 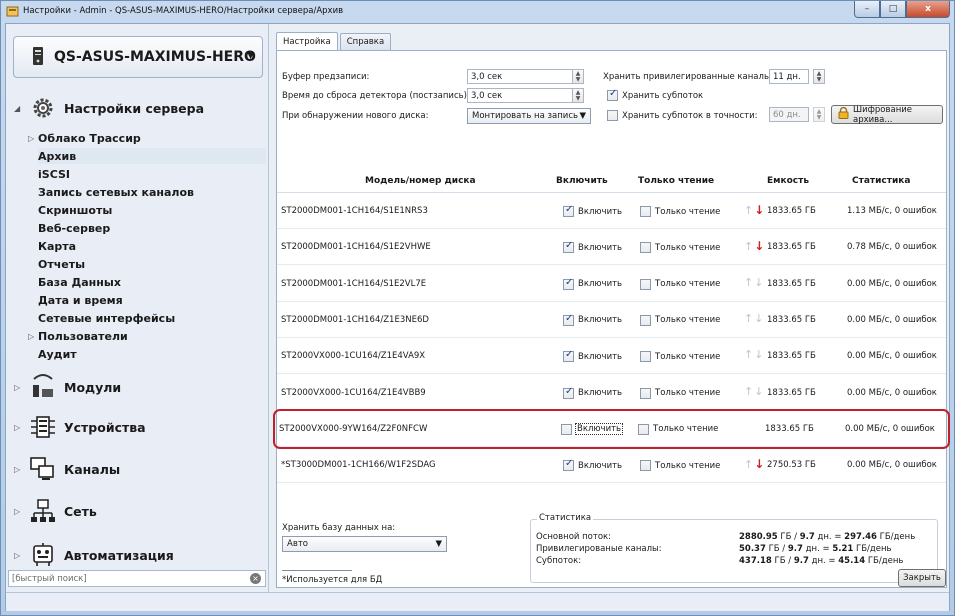 What do you see at coordinates (582, 116) in the screenshot?
I see `chevron-down-icon: ▼` at bounding box center [582, 116].